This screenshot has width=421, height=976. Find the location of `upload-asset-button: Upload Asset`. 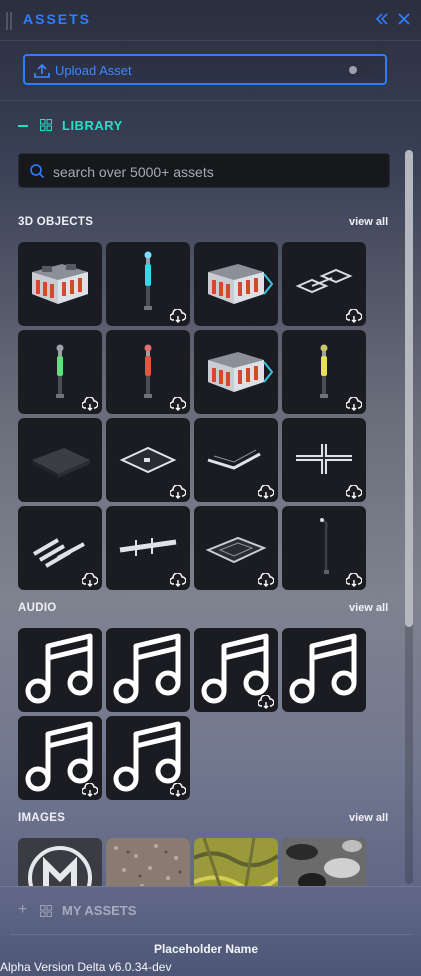

upload-asset-button: Upload Asset is located at coordinates (205, 69).